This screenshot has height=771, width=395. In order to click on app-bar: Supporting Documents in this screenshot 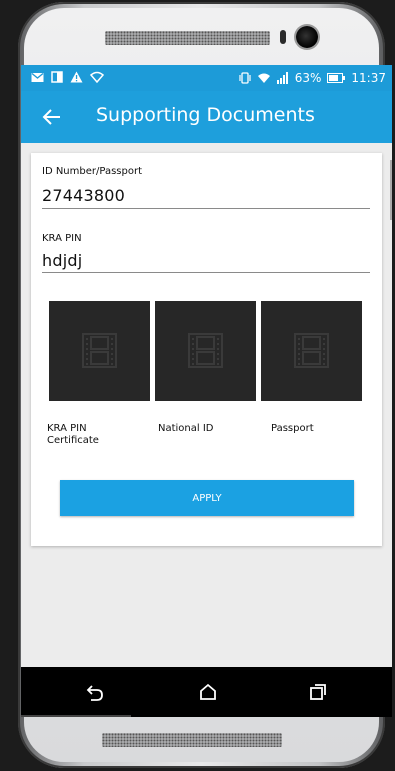, I will do `click(206, 117)`.